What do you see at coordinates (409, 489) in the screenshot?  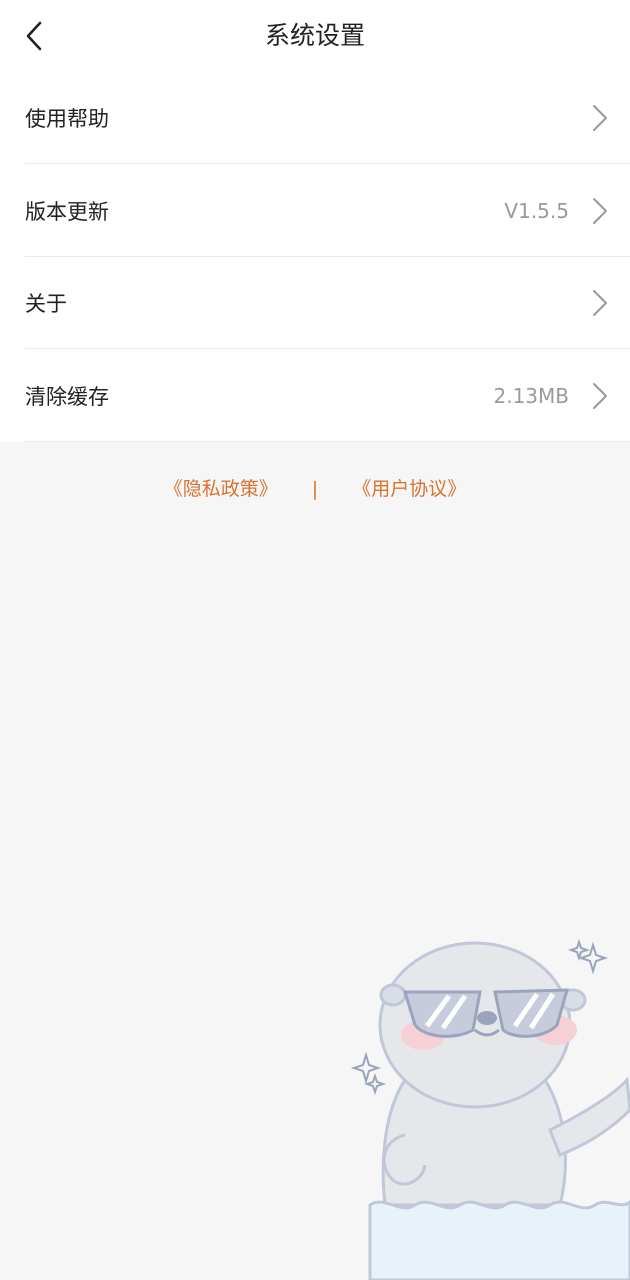 I see `user-agreement-link: 《用户协议》` at bounding box center [409, 489].